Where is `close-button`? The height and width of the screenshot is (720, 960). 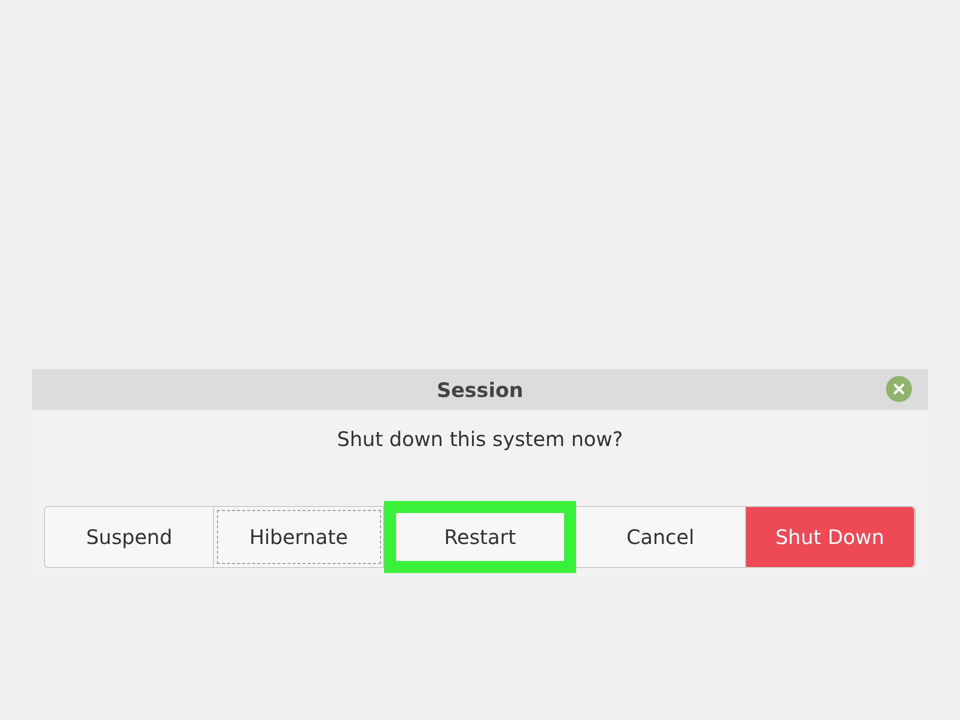 close-button is located at coordinates (899, 389).